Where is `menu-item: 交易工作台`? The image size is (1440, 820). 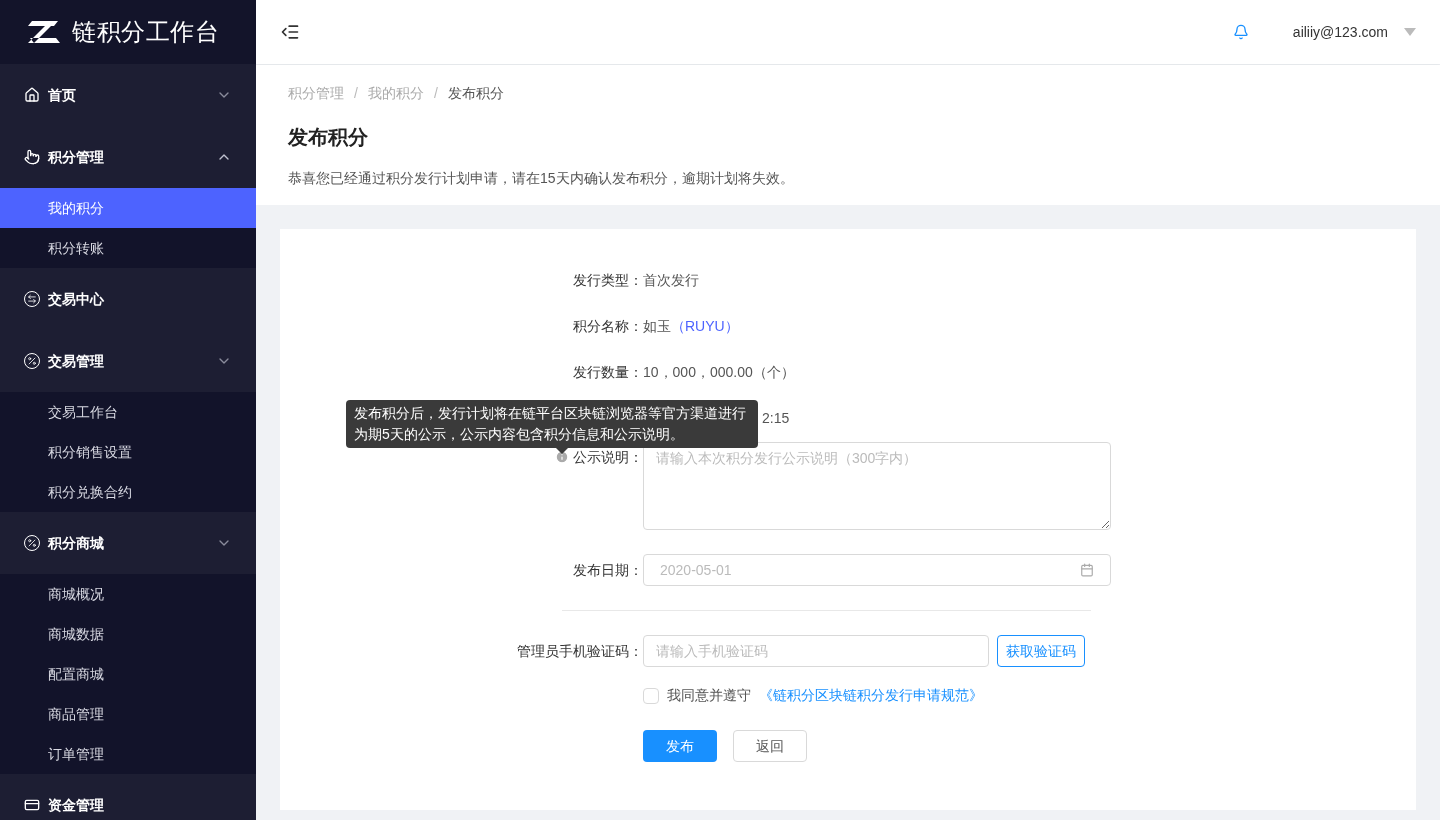
menu-item: 交易工作台 is located at coordinates (128, 412).